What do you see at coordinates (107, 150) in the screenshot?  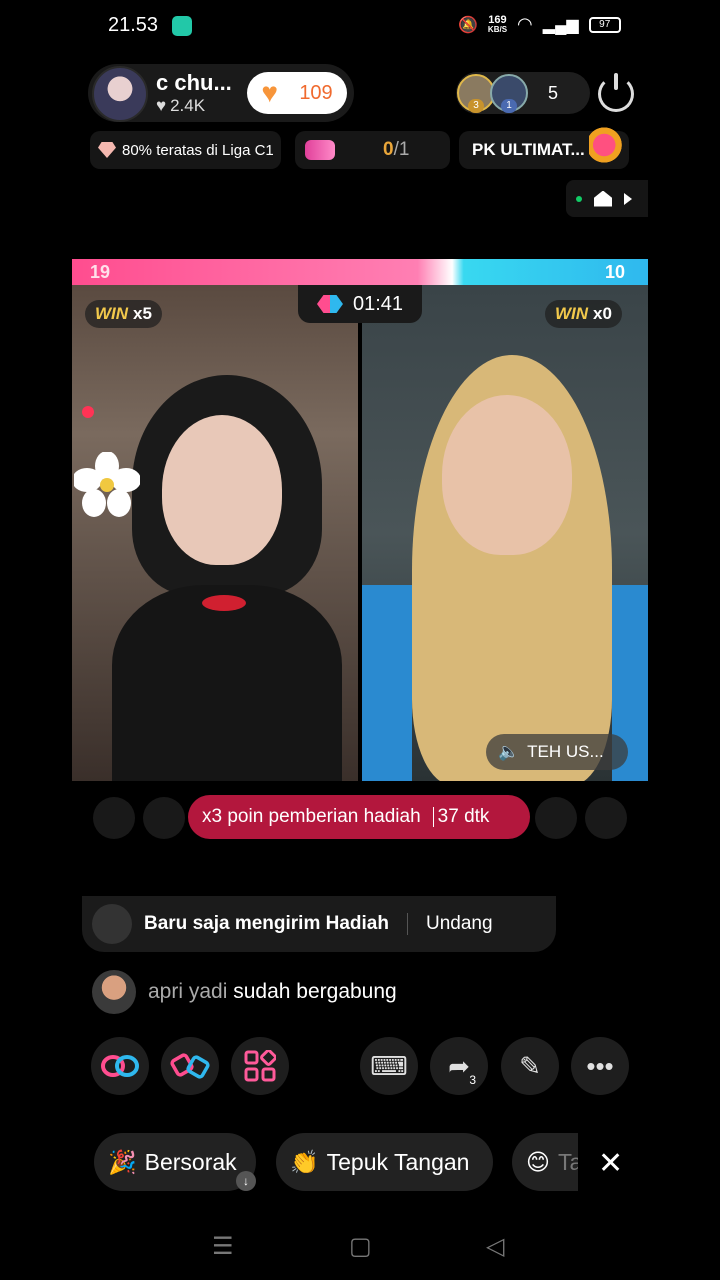 I see `diamond-icon` at bounding box center [107, 150].